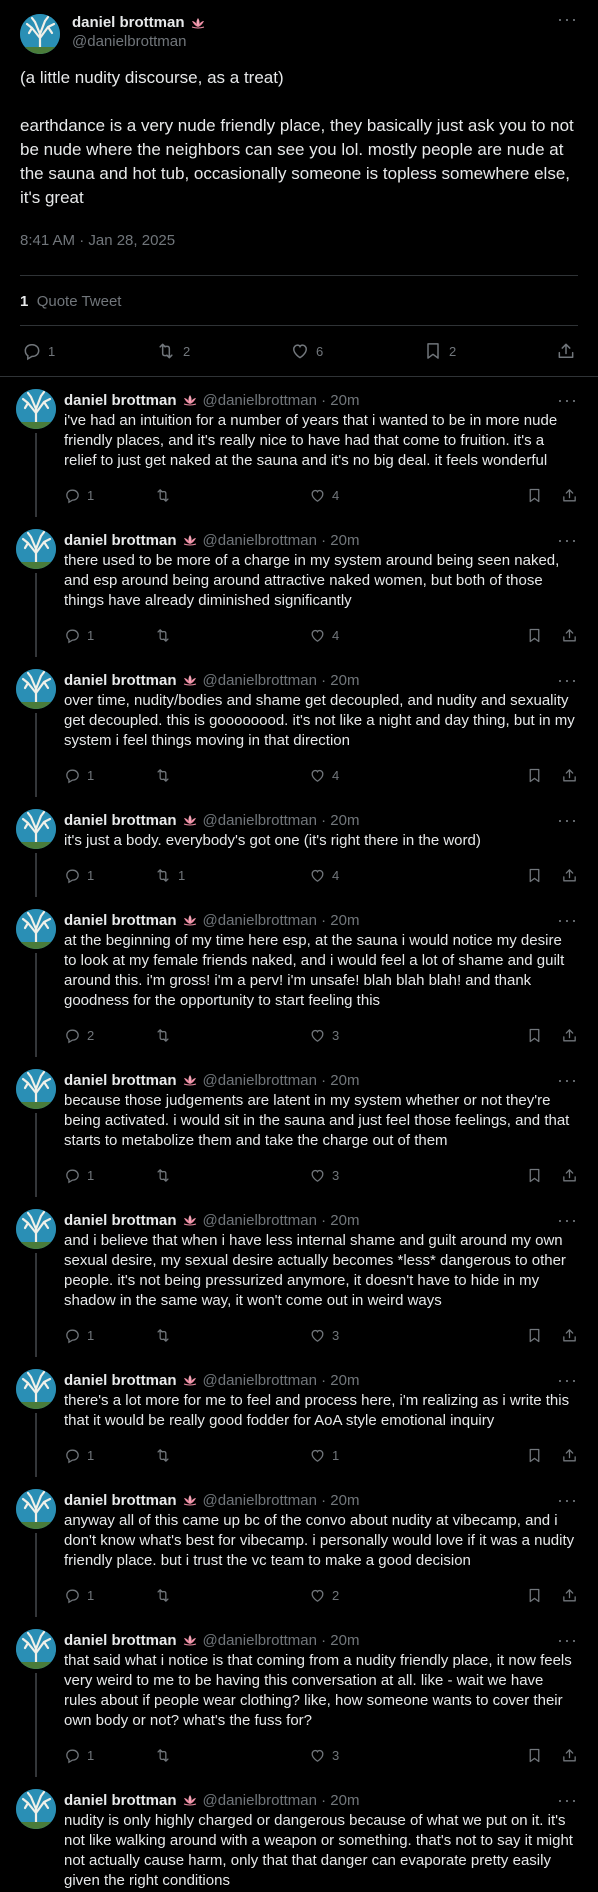  Describe the element at coordinates (172, 351) in the screenshot. I see `repost-button: 2` at that location.